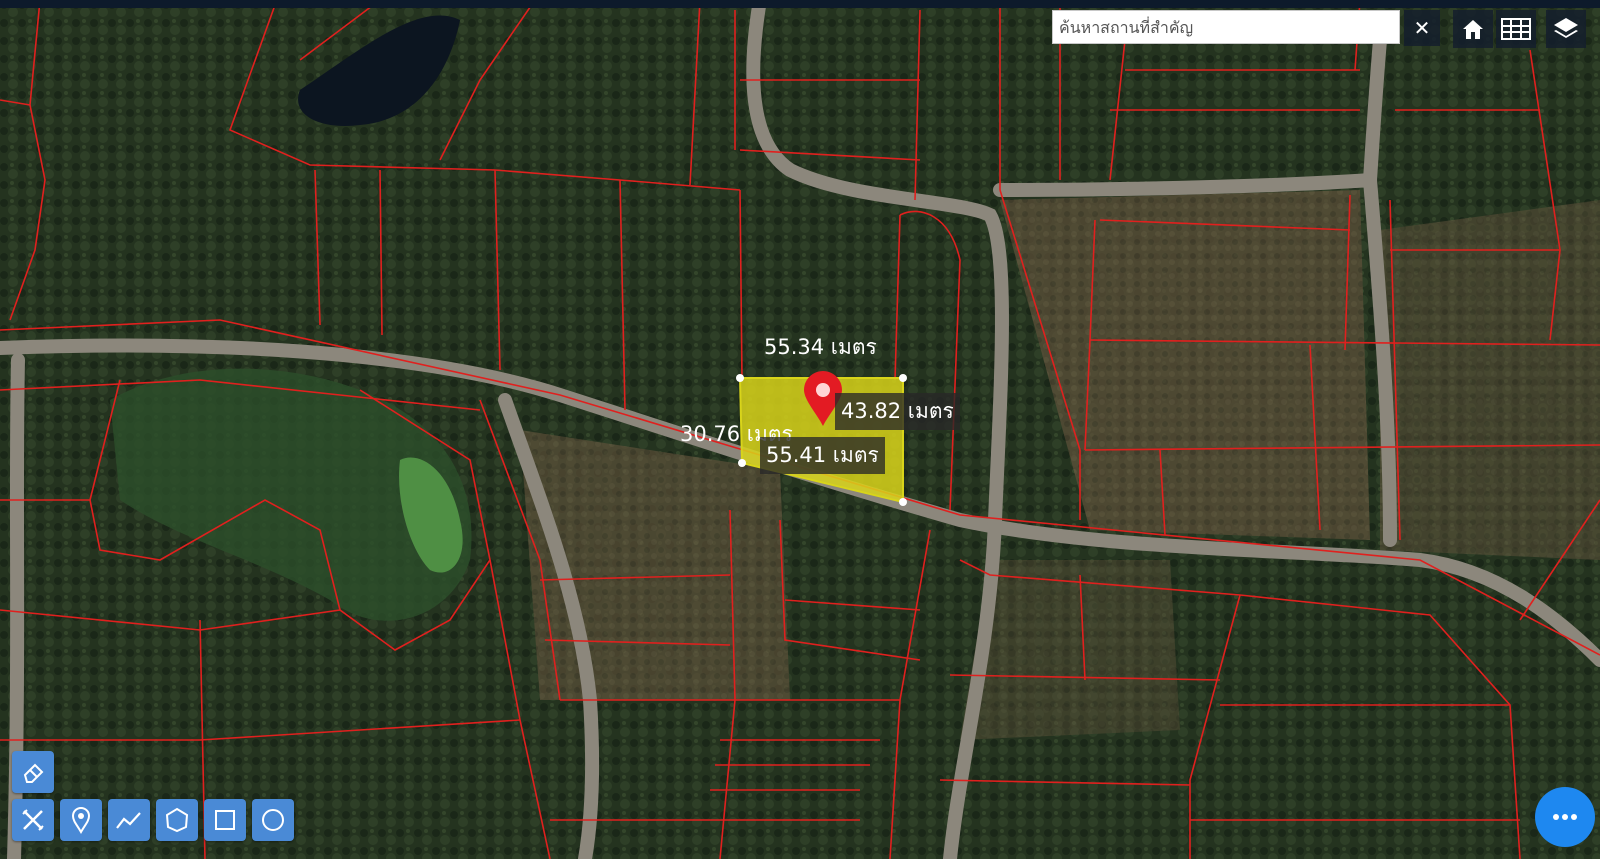 This screenshot has width=1600, height=859. I want to click on marker-tool-button, so click(81, 820).